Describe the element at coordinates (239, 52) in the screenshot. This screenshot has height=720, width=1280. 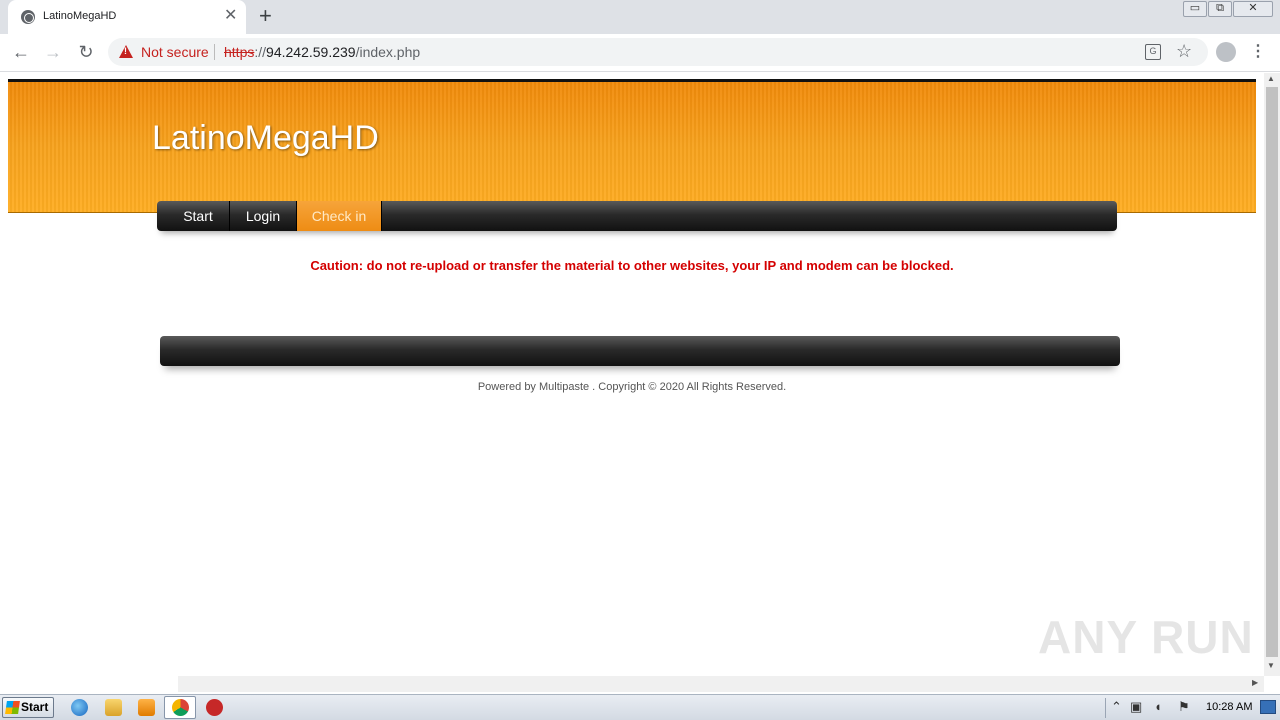
I see `url-scheme: https` at that location.